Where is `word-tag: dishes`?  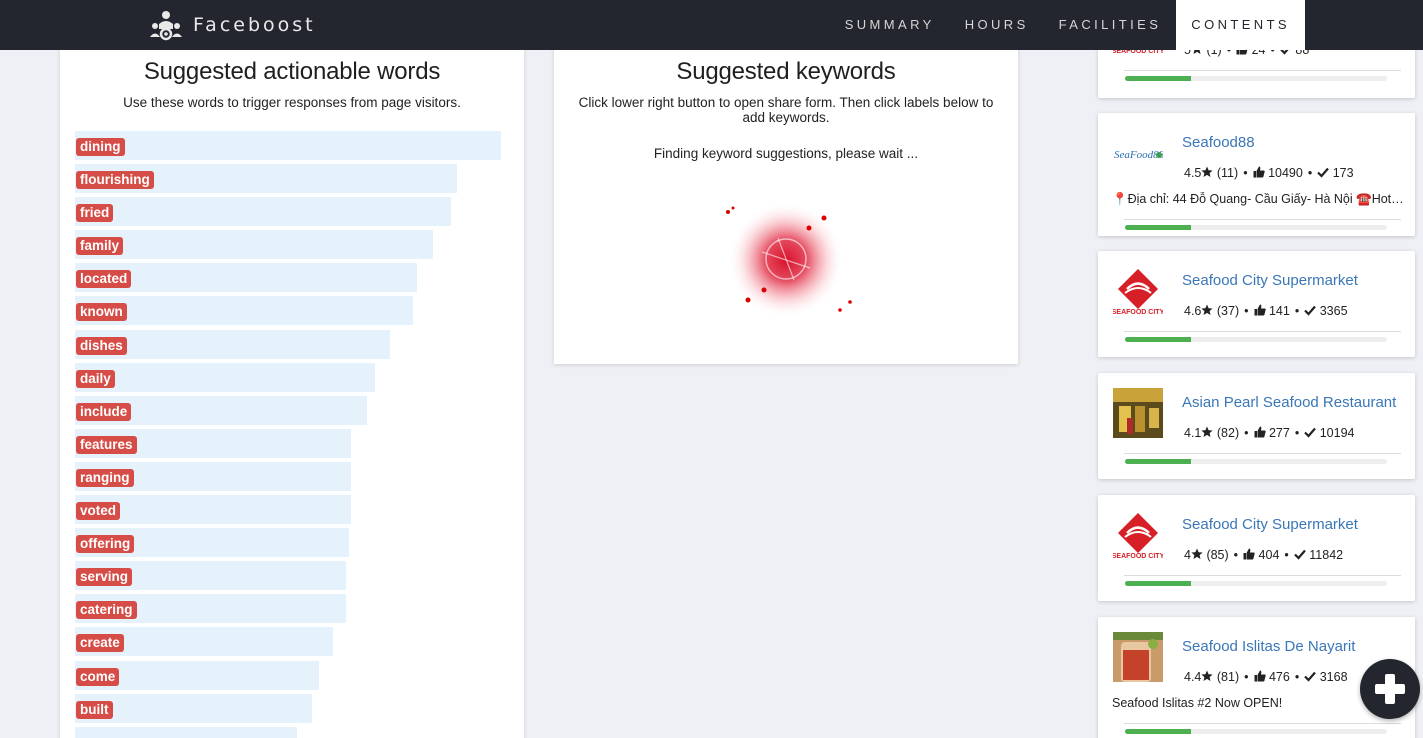
word-tag: dishes is located at coordinates (101, 345).